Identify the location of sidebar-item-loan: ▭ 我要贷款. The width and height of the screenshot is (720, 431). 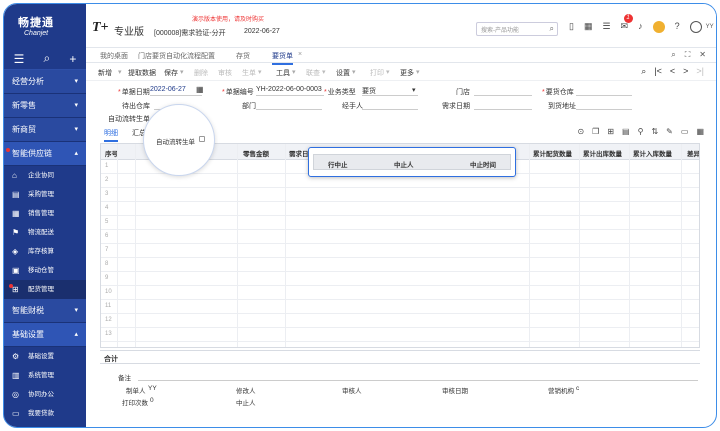
(45, 413).